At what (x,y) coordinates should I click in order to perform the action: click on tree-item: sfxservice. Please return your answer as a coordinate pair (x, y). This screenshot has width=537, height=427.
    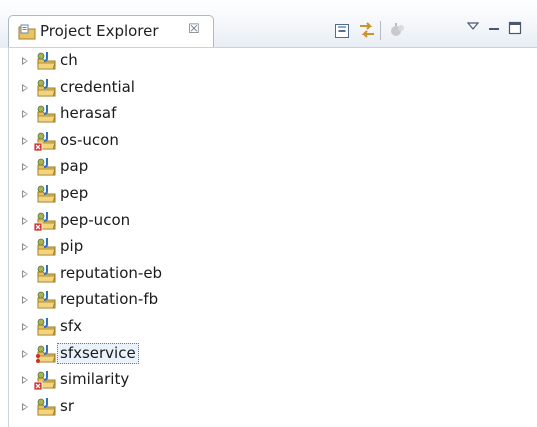
    Looking at the image, I should click on (268, 354).